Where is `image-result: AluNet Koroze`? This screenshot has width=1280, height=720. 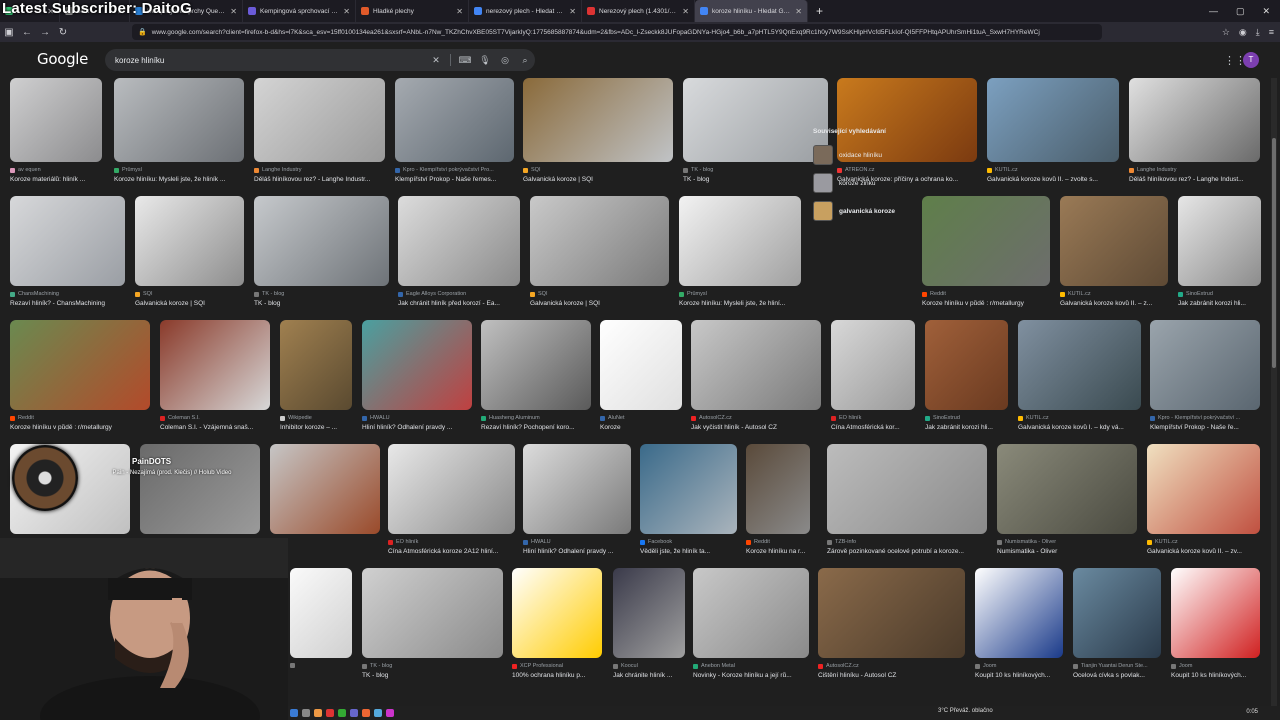
image-result: AluNet Koroze is located at coordinates (641, 380).